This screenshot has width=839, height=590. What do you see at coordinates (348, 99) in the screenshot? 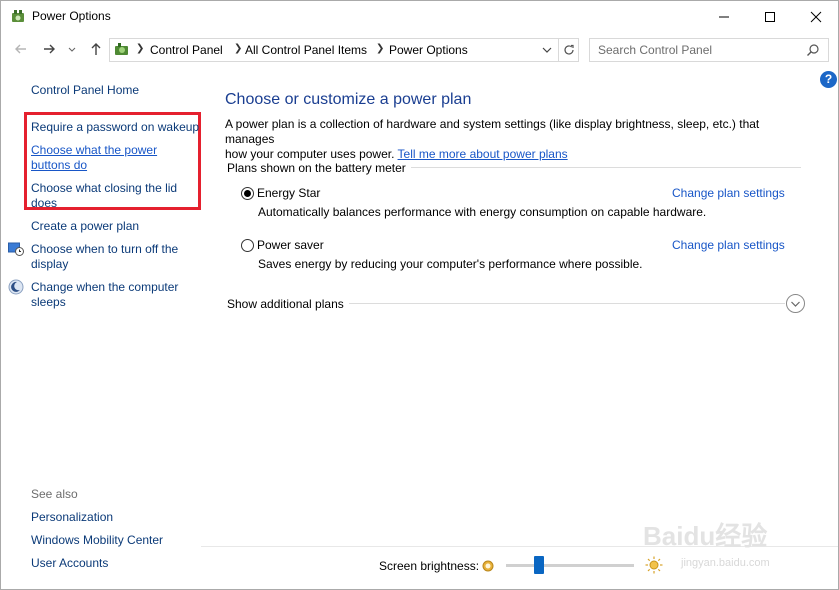
I see `page-title: Choose or customize a power plan` at bounding box center [348, 99].